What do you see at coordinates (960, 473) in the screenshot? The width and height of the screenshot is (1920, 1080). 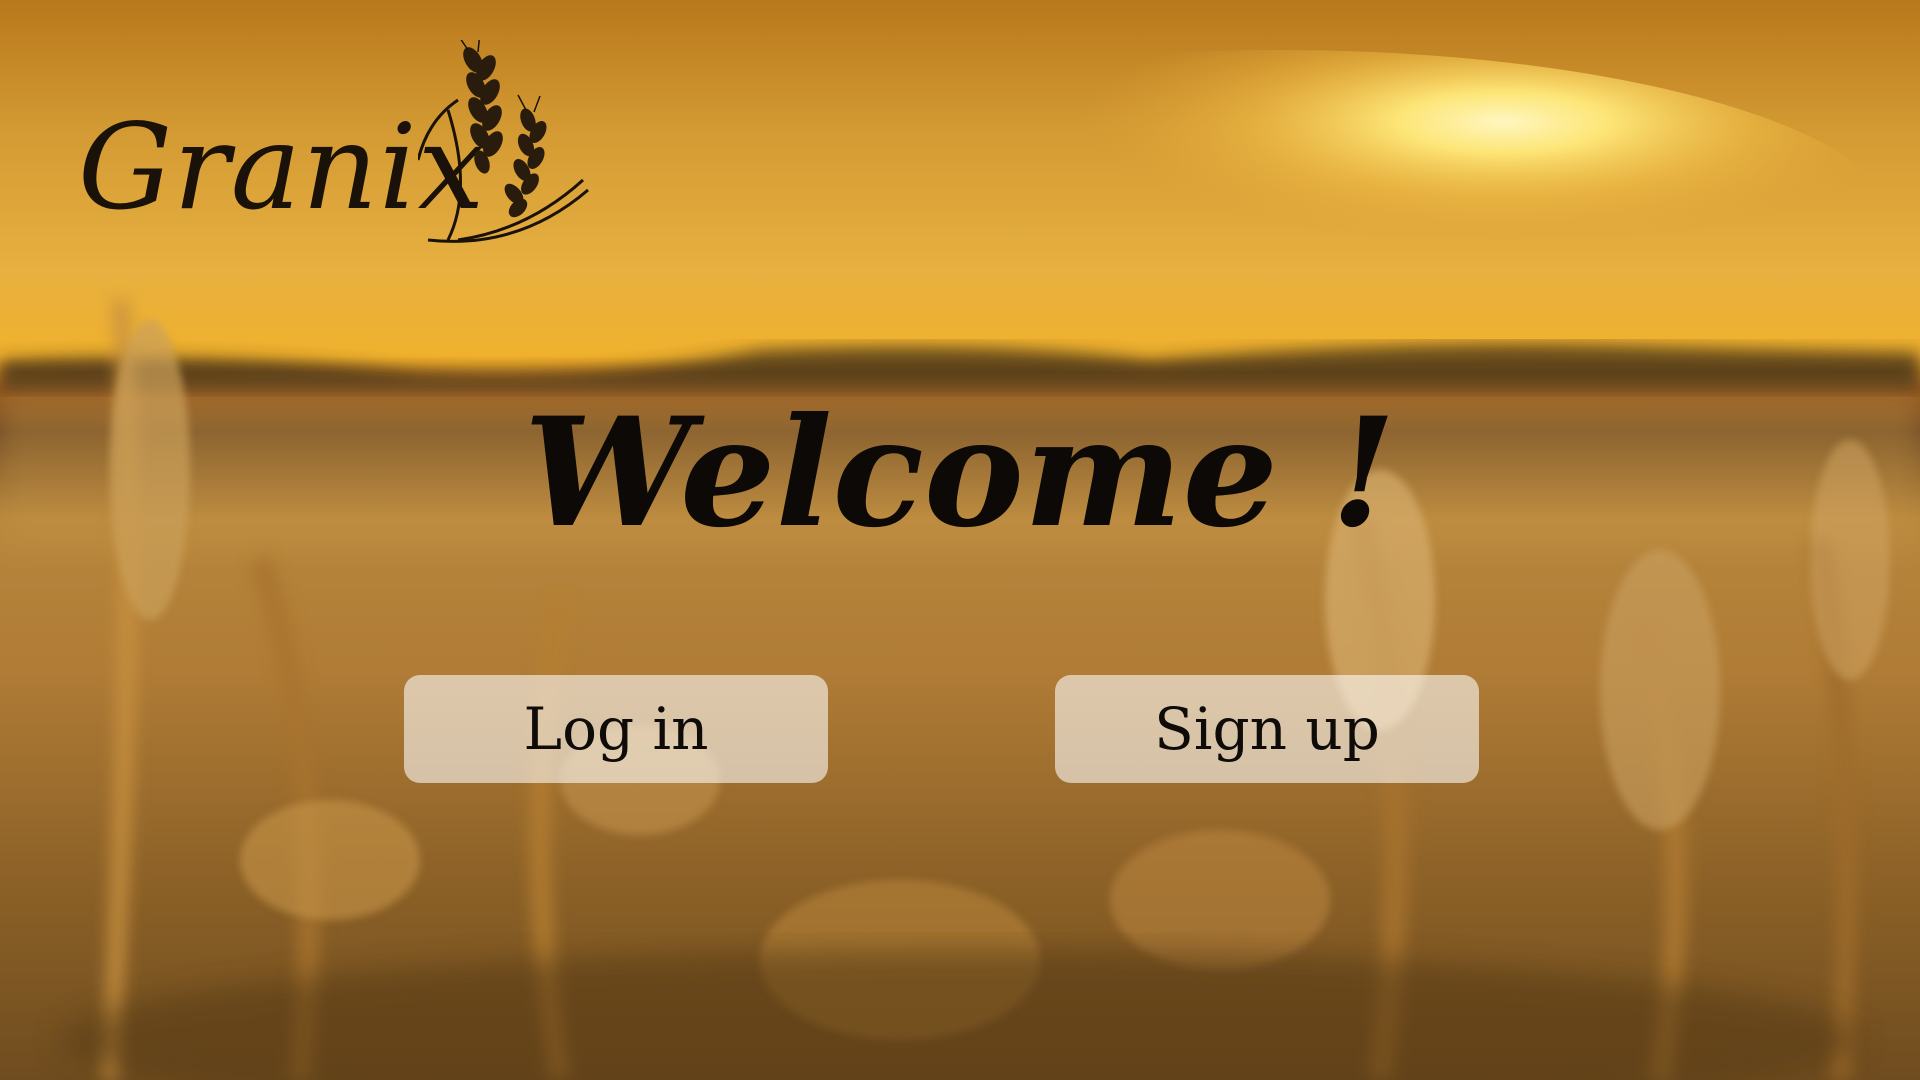 I see `welcome-heading: Welcome !` at bounding box center [960, 473].